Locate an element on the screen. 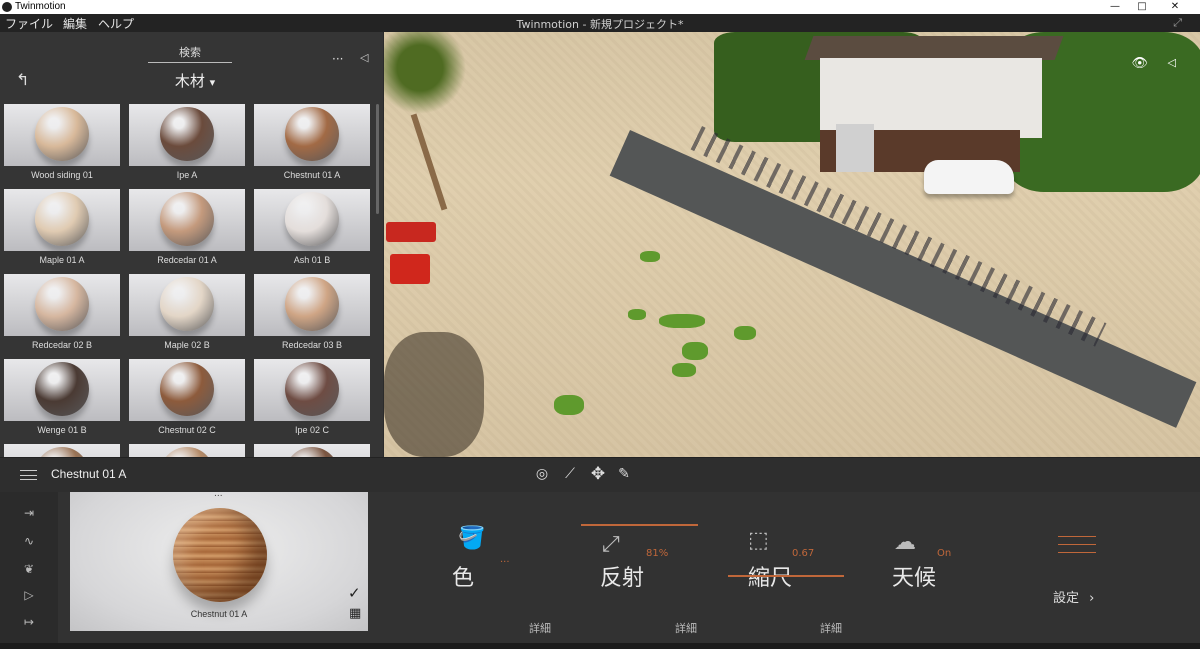 This screenshot has width=1200, height=649. garage-door is located at coordinates (855, 148).